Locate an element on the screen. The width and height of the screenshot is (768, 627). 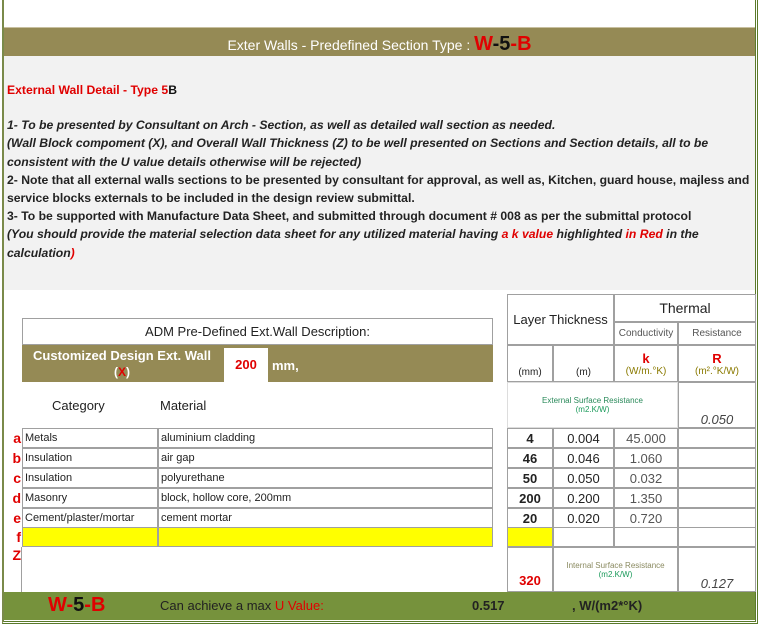
material-cell: air gap is located at coordinates (325, 458).